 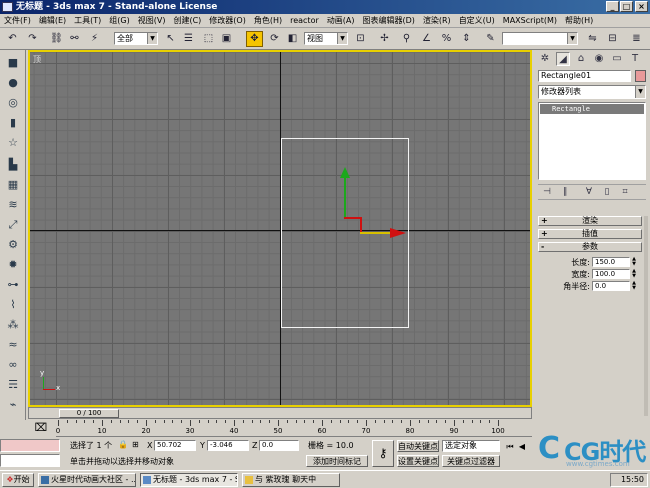 I want to click on select-by-name-icon: ☰, so click(x=188, y=39).